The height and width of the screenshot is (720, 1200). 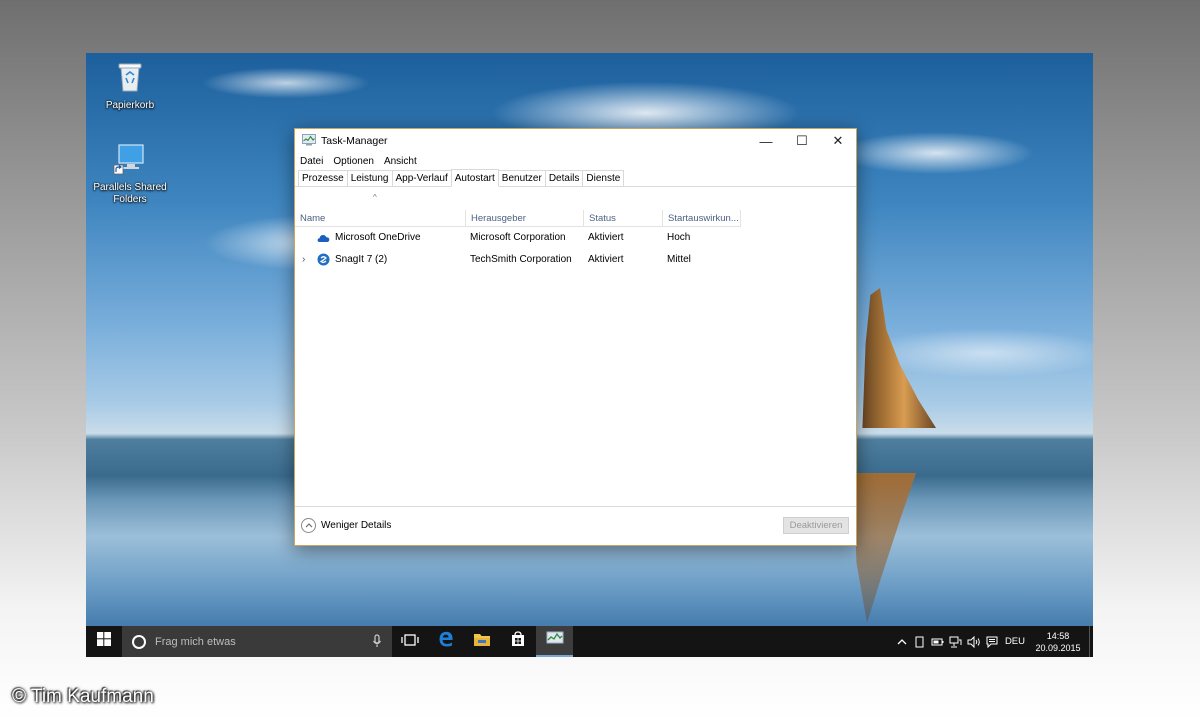 What do you see at coordinates (603, 178) in the screenshot?
I see `tab-dienste: Dienste` at bounding box center [603, 178].